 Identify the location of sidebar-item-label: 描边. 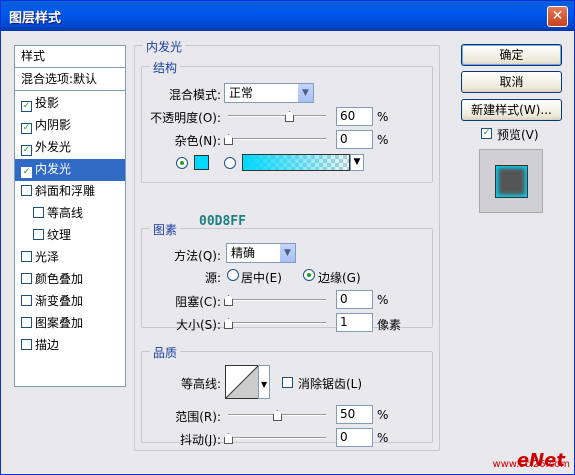
(47, 345).